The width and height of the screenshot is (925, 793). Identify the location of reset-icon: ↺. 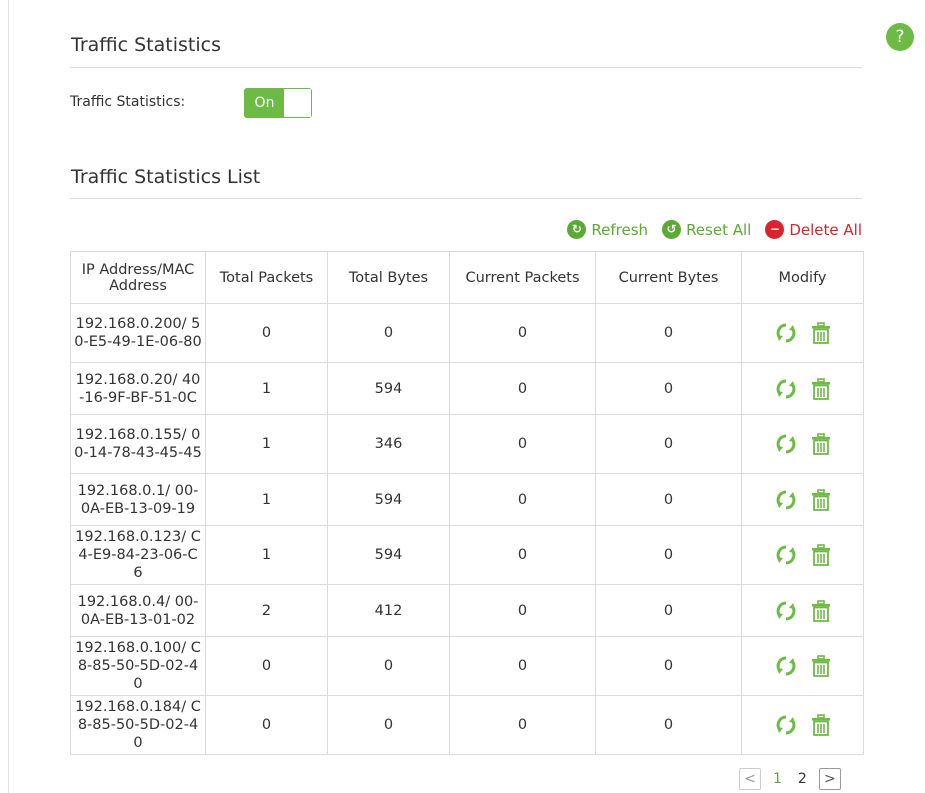
(672, 229).